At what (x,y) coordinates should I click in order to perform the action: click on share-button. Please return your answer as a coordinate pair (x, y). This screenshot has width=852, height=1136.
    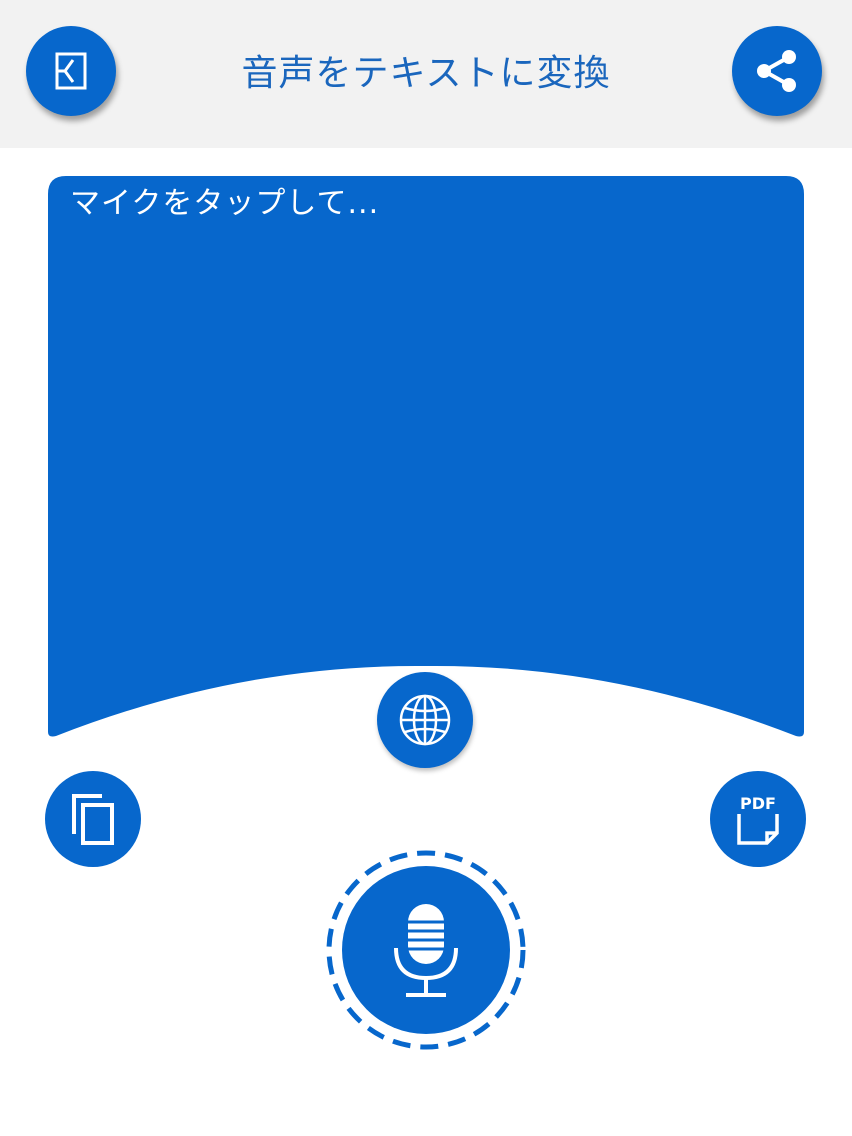
    Looking at the image, I should click on (777, 71).